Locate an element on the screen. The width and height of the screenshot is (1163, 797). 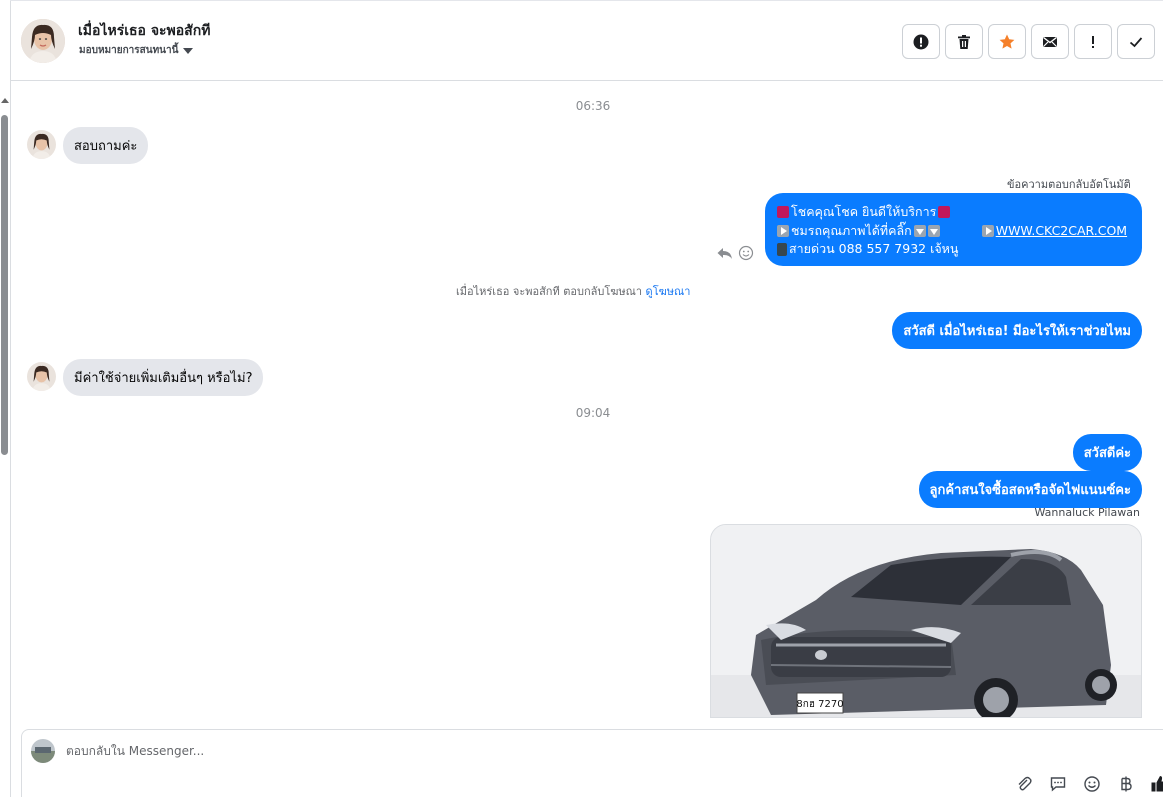
mark-done-button is located at coordinates (1136, 41).